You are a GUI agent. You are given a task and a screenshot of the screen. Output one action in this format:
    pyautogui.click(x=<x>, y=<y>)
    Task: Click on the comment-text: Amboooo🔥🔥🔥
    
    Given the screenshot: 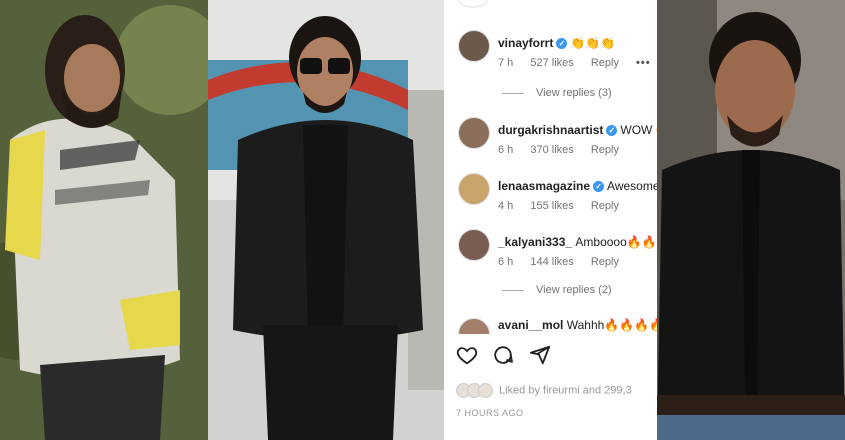 What is the action you would take?
    pyautogui.click(x=616, y=242)
    